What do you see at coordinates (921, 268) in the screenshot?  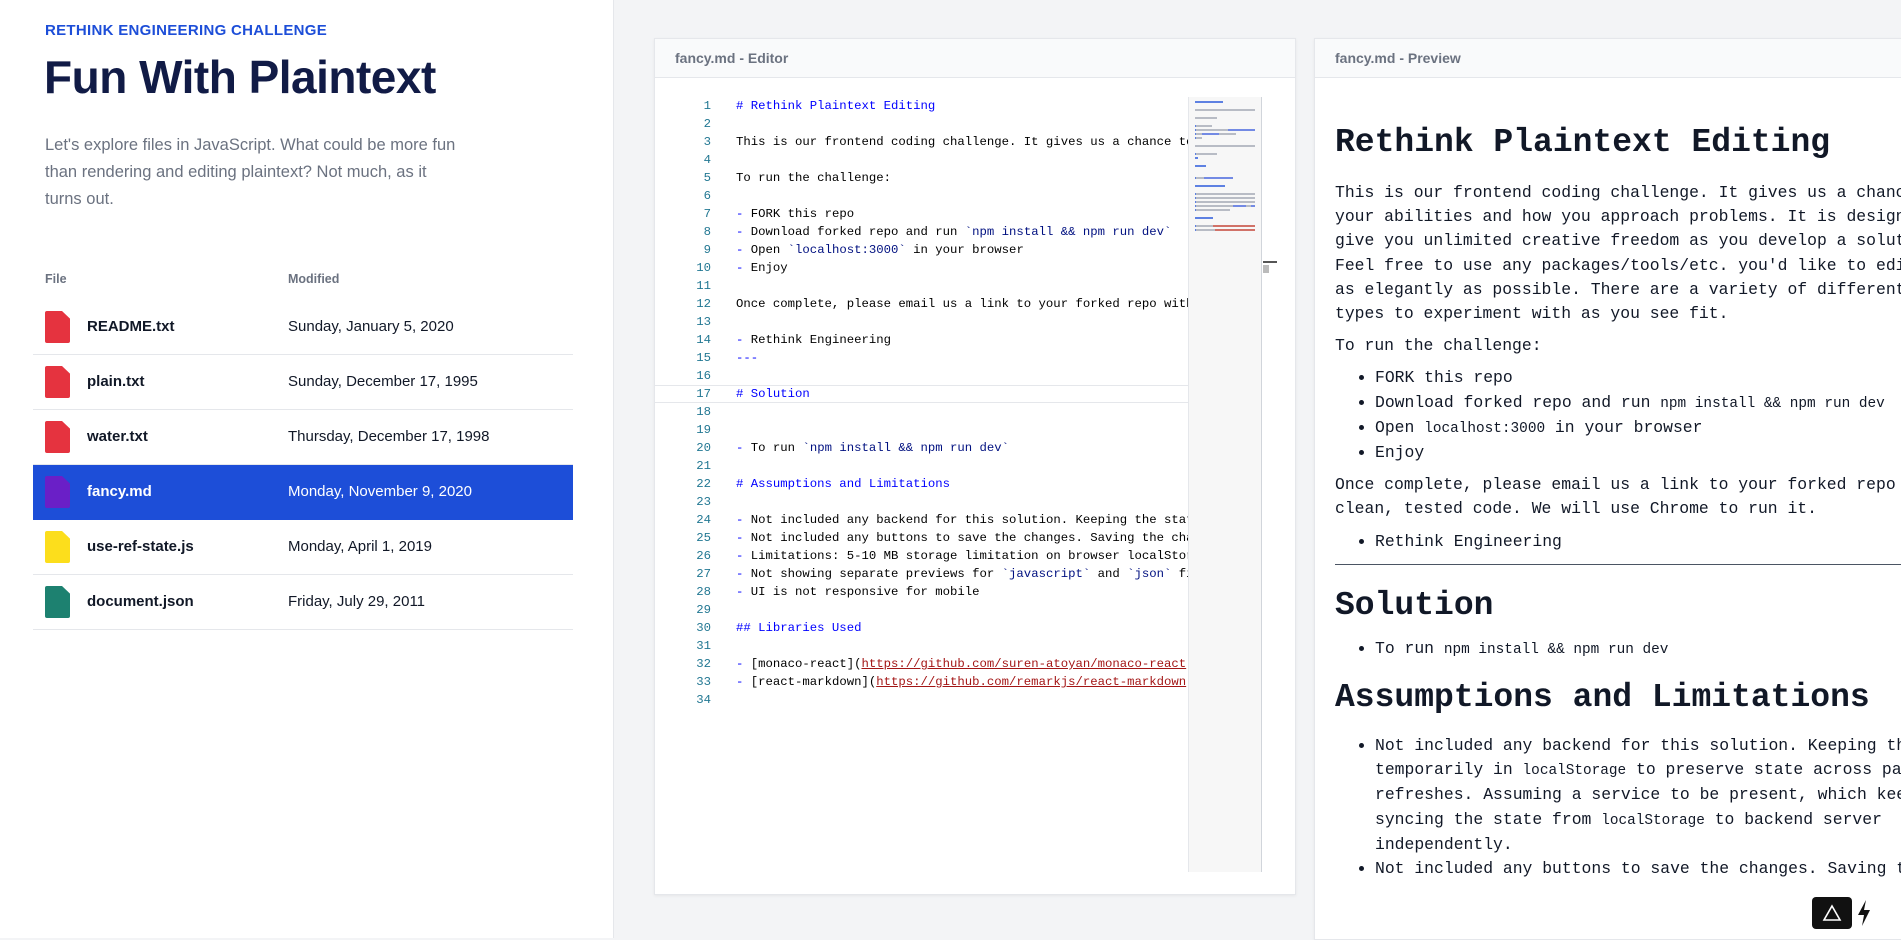 I see `code-line: 10 - Enjoy` at bounding box center [921, 268].